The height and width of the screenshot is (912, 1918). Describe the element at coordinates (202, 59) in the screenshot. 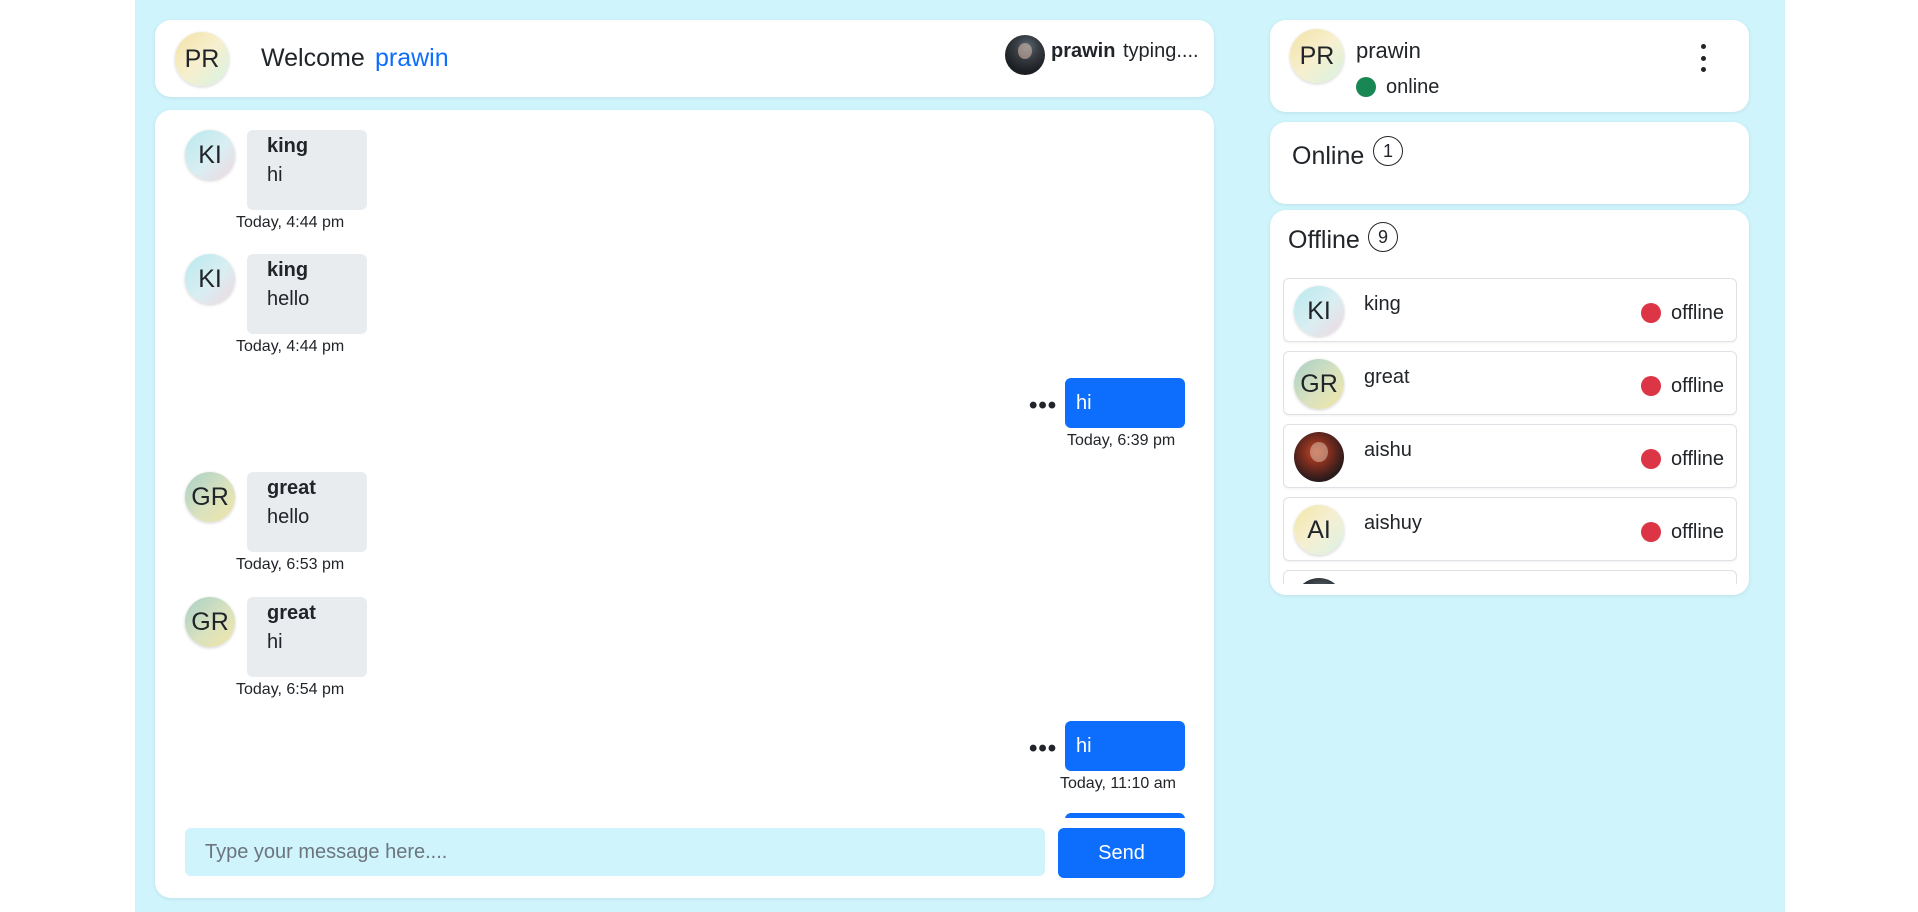

I see `current-user-avatar: PR` at that location.